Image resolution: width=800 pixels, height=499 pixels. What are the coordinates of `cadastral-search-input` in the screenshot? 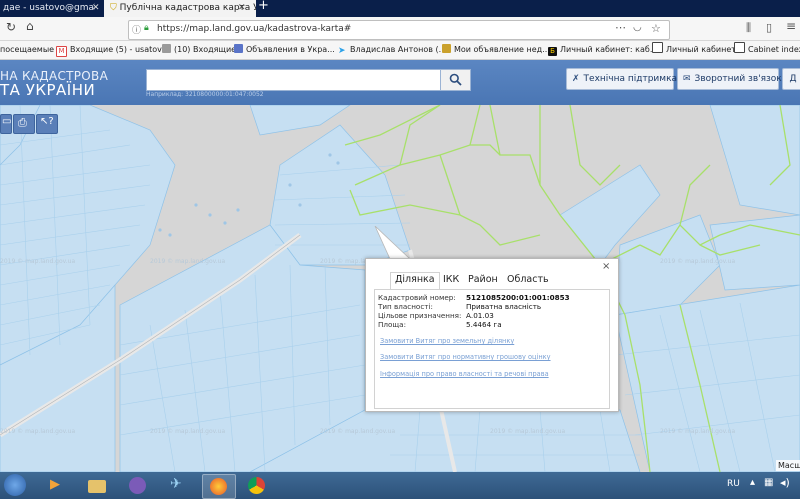 It's located at (294, 80).